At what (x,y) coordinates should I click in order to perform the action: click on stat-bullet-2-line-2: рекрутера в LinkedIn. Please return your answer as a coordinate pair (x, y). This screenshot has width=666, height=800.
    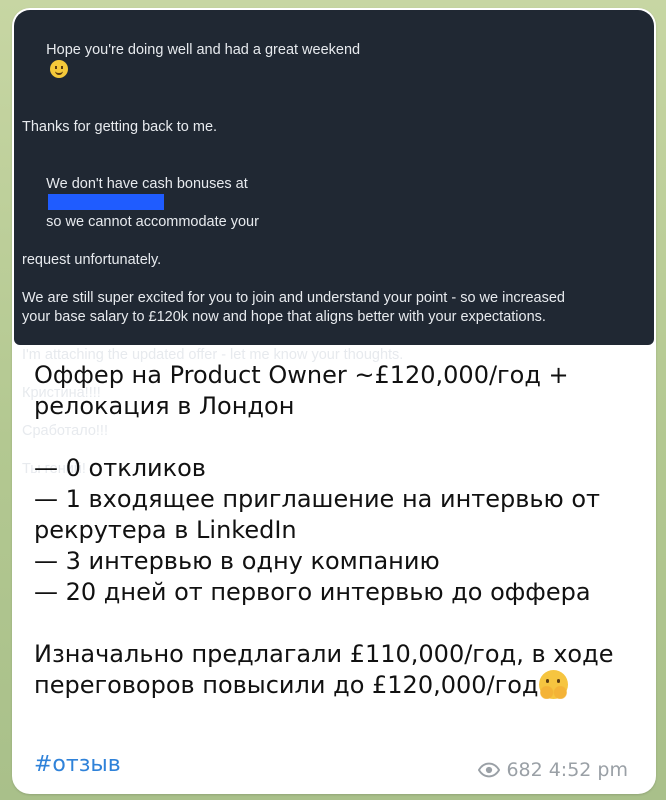
    Looking at the image, I should click on (165, 530).